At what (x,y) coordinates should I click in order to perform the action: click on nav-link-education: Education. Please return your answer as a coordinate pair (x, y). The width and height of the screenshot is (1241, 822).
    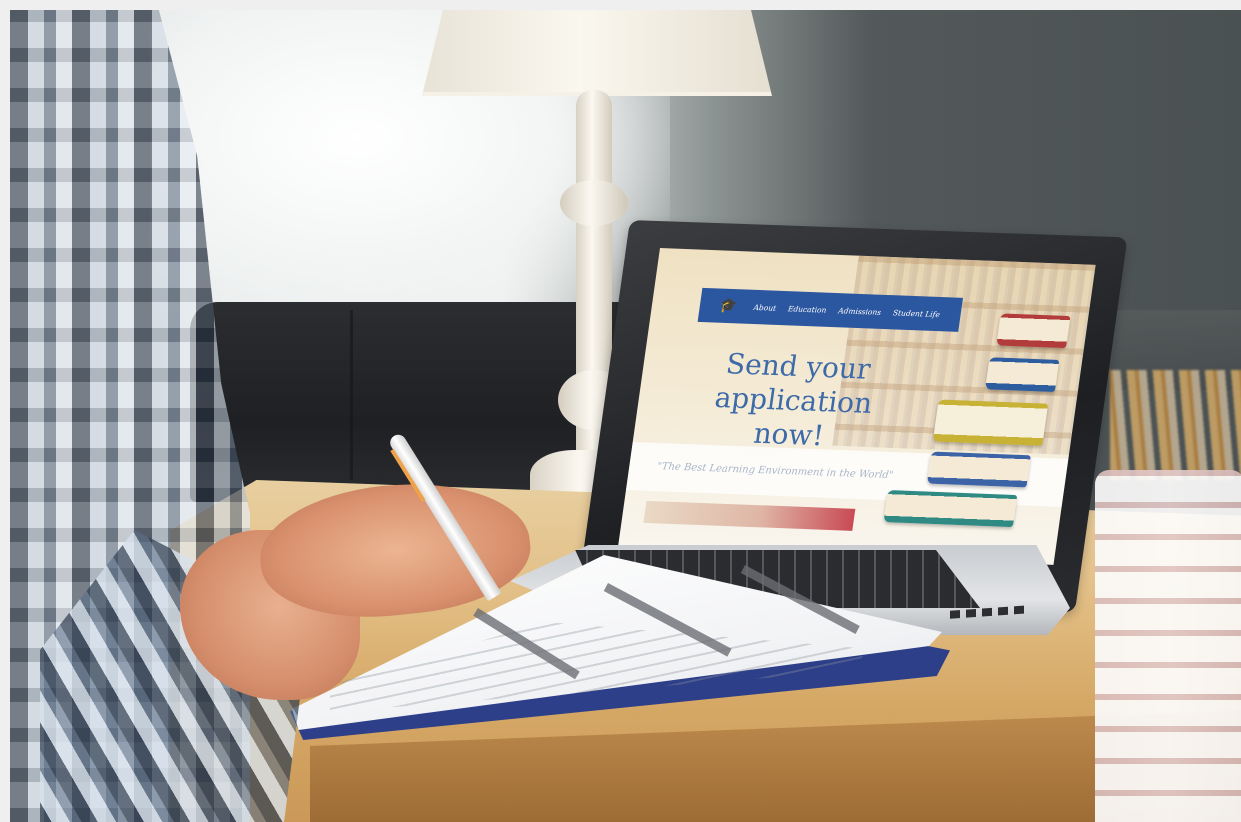
    Looking at the image, I should click on (807, 309).